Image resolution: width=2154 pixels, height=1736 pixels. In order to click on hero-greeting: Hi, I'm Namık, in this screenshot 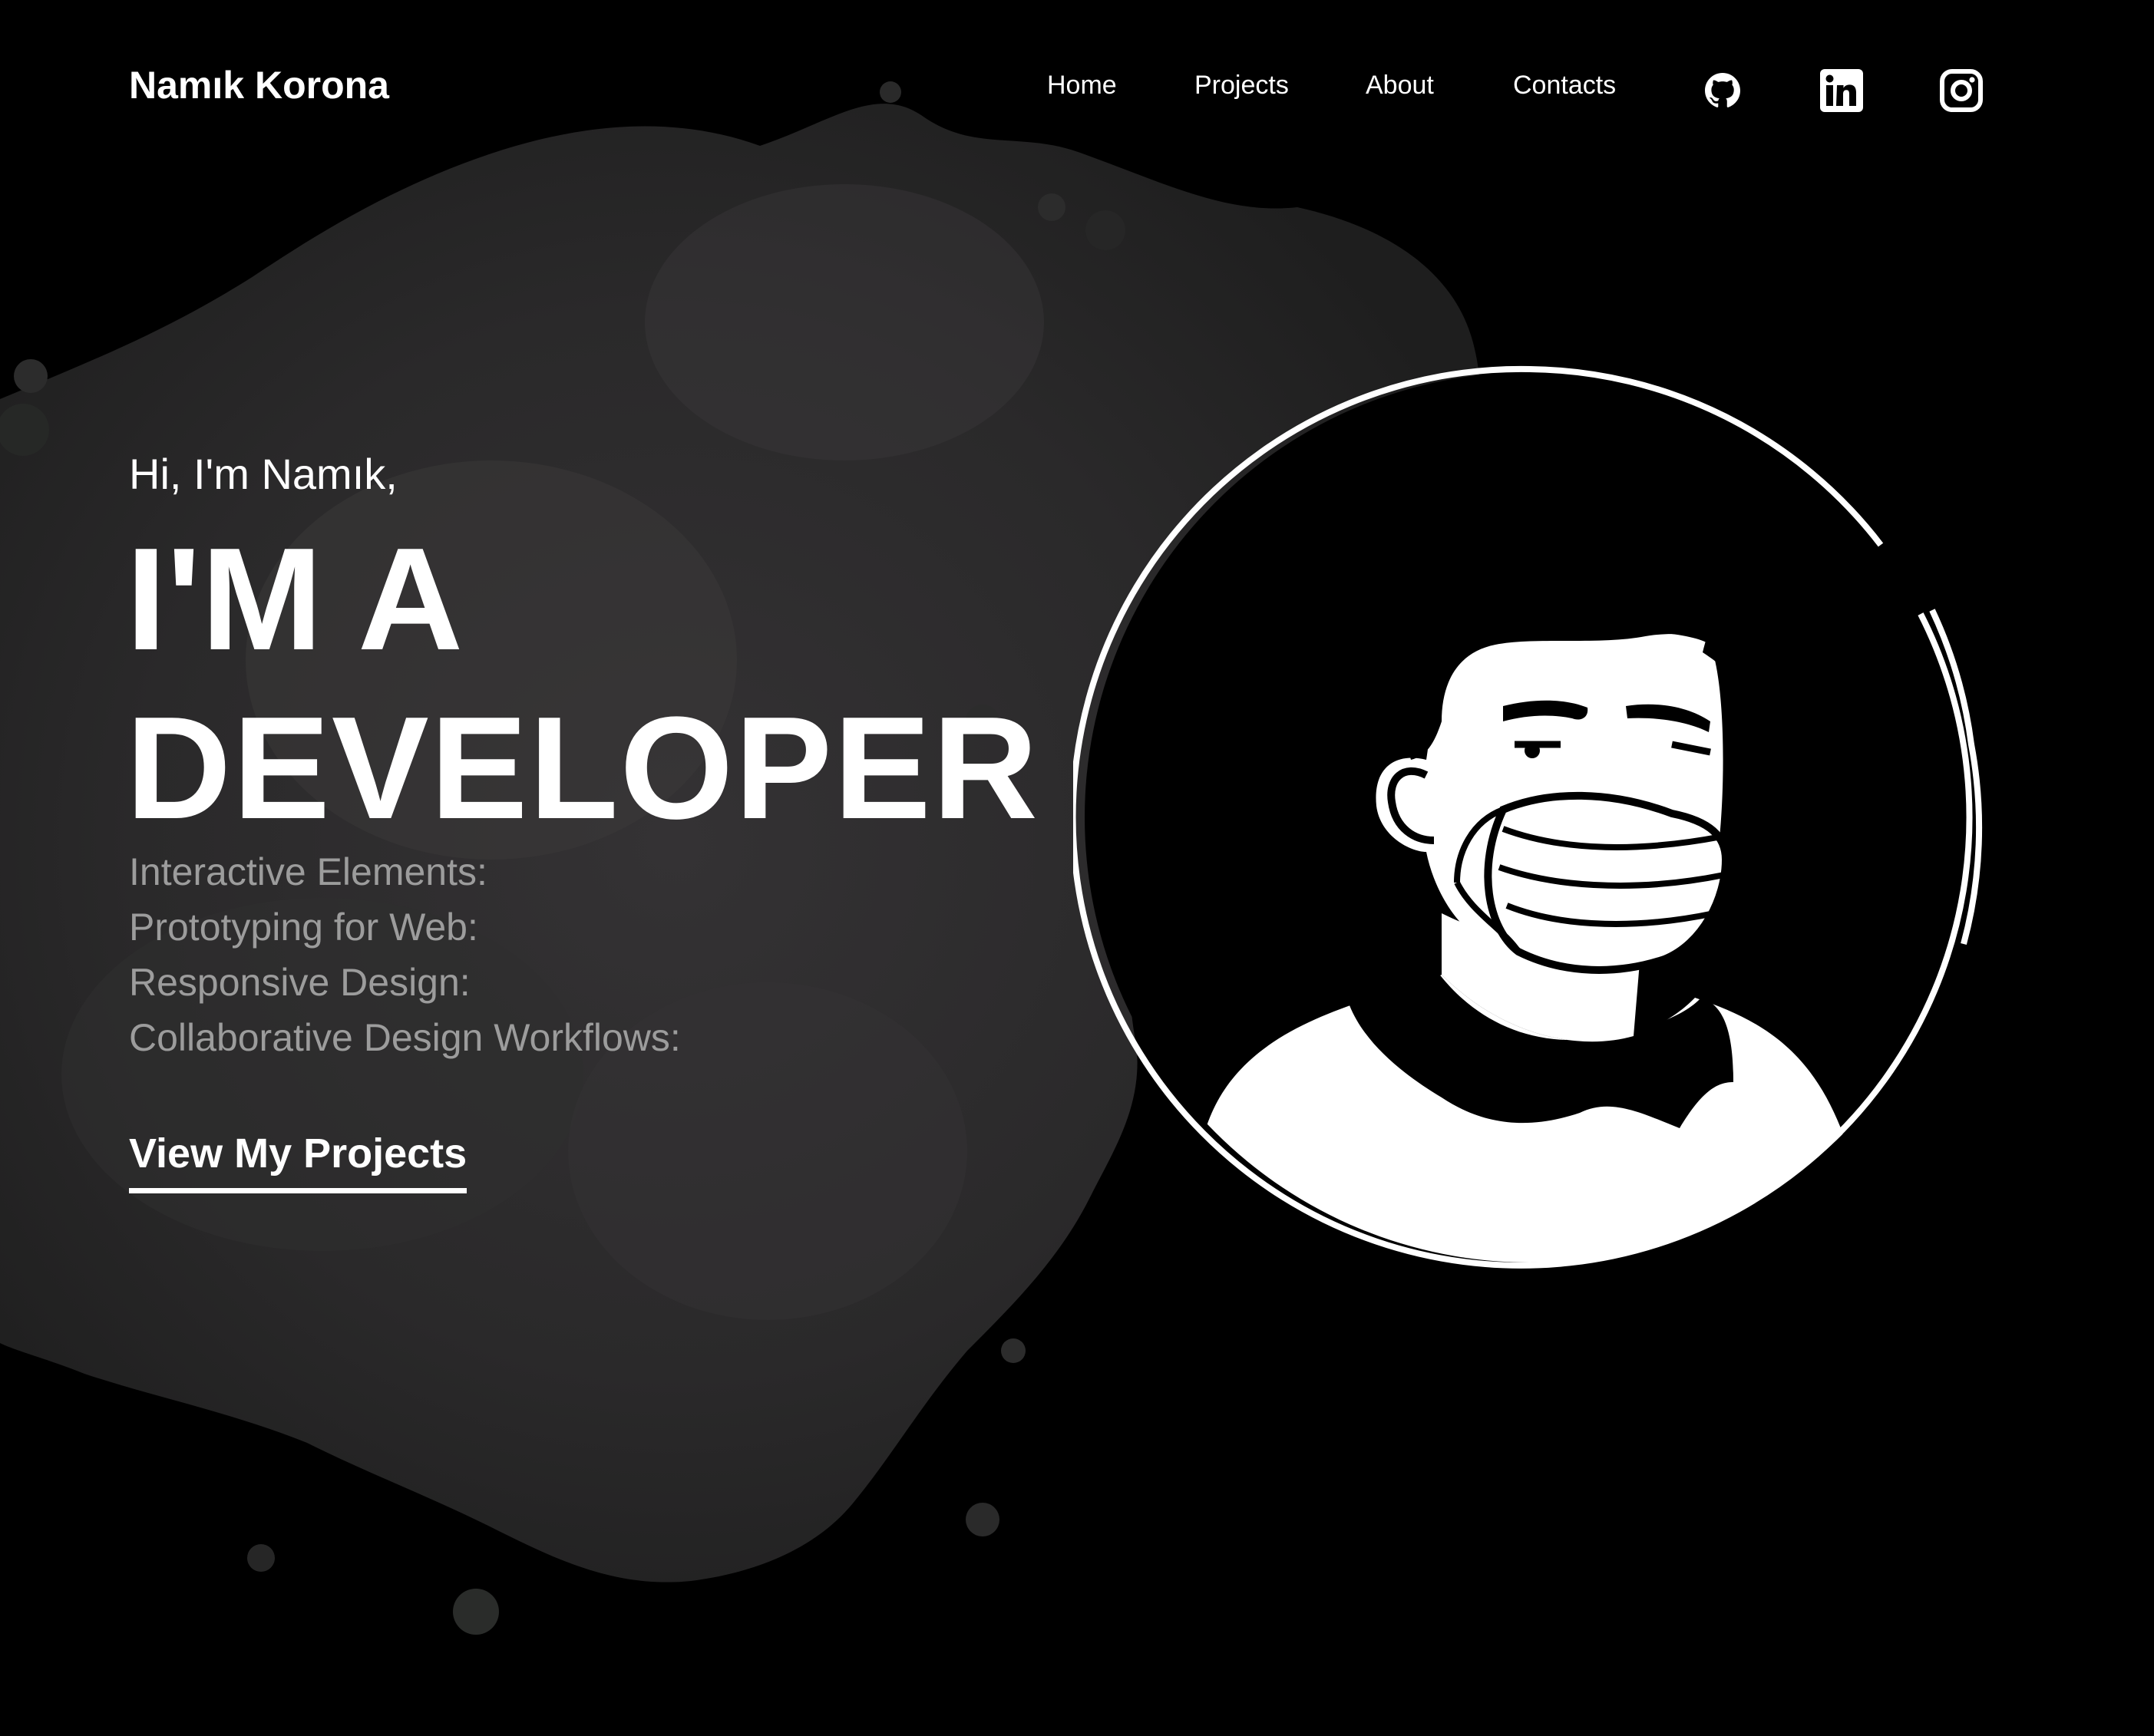, I will do `click(263, 474)`.